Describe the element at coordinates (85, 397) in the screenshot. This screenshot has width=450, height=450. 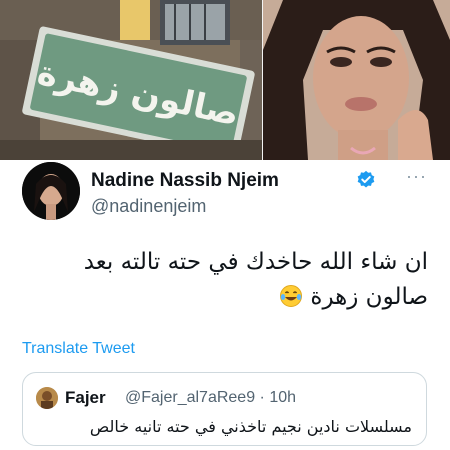
I see `quoted-author-name: Fajer` at that location.